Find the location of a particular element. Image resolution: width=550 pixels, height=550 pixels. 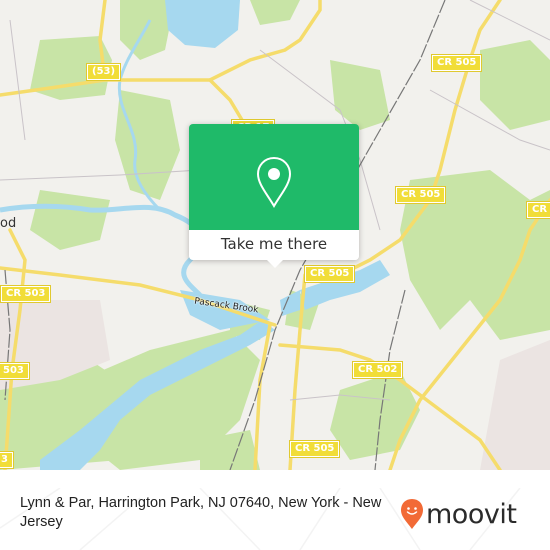

popup-header is located at coordinates (274, 177).